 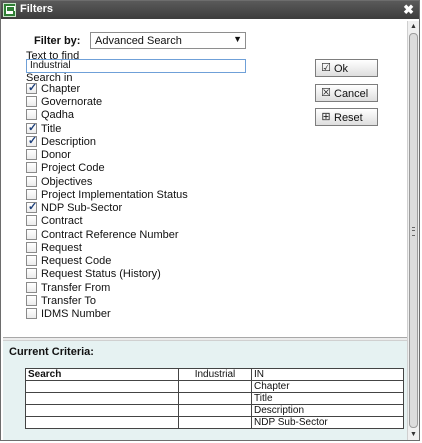 What do you see at coordinates (76, 261) in the screenshot?
I see `checkbox-label: Request Code` at bounding box center [76, 261].